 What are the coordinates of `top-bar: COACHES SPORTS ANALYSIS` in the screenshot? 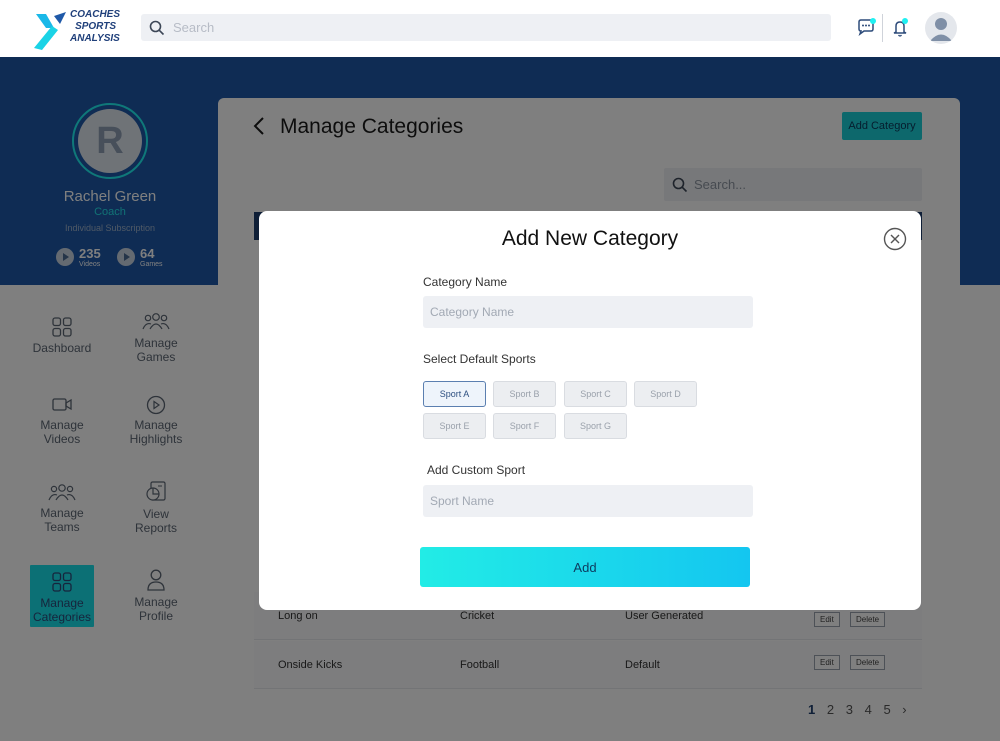 It's located at (500, 28).